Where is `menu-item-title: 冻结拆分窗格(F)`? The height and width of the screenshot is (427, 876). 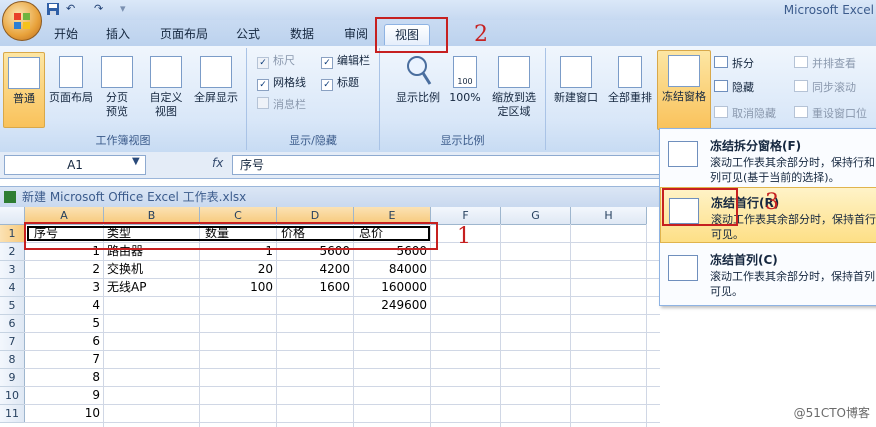 menu-item-title: 冻结拆分窗格(F) is located at coordinates (756, 146).